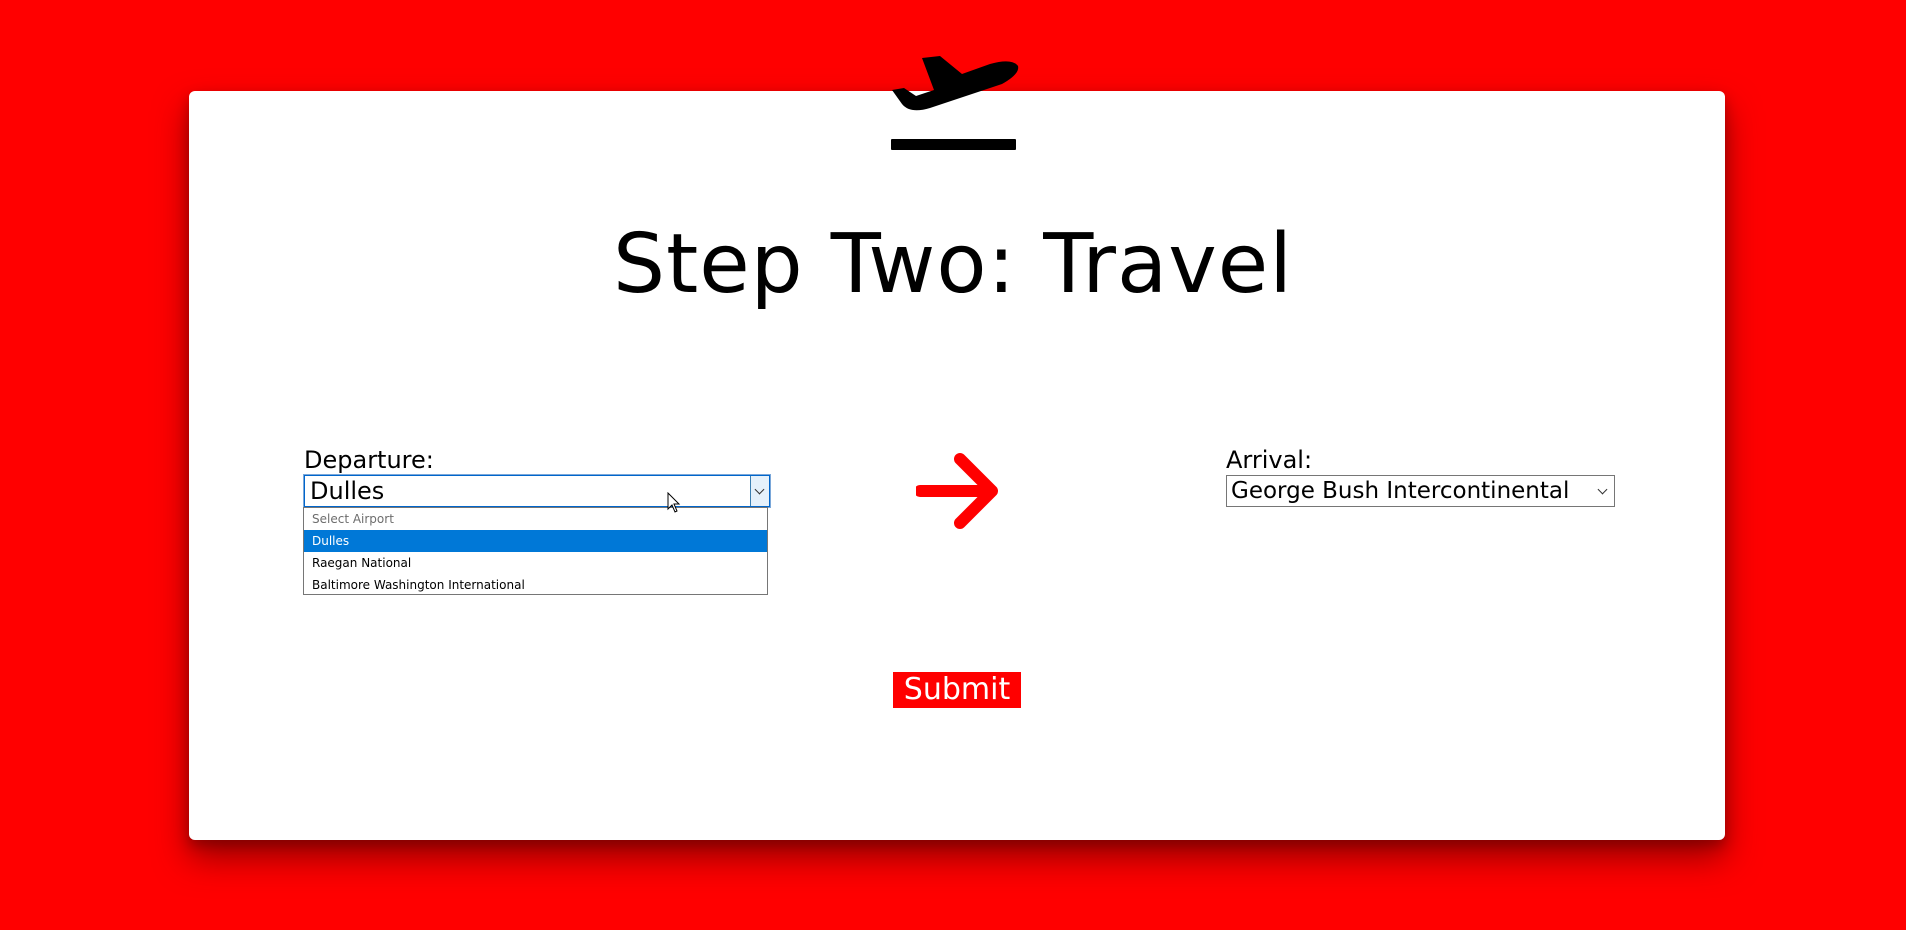 Image resolution: width=1906 pixels, height=930 pixels. Describe the element at coordinates (535, 585) in the screenshot. I see `dropdown-option-baltimore-washington: Baltimore Washington International` at that location.